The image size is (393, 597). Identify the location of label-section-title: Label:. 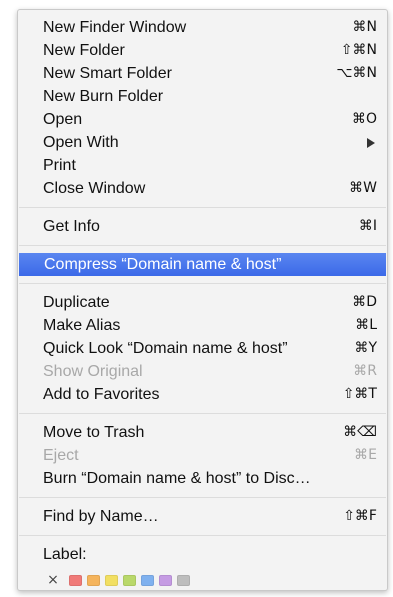
(65, 554).